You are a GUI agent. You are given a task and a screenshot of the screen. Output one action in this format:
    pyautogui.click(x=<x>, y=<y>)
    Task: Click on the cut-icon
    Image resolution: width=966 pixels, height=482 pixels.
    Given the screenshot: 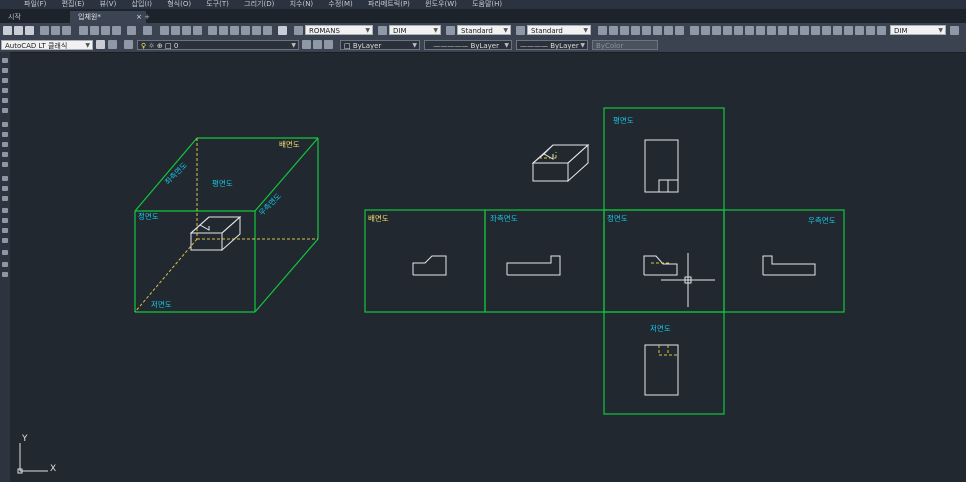 What is the action you would take?
    pyautogui.click(x=83, y=30)
    